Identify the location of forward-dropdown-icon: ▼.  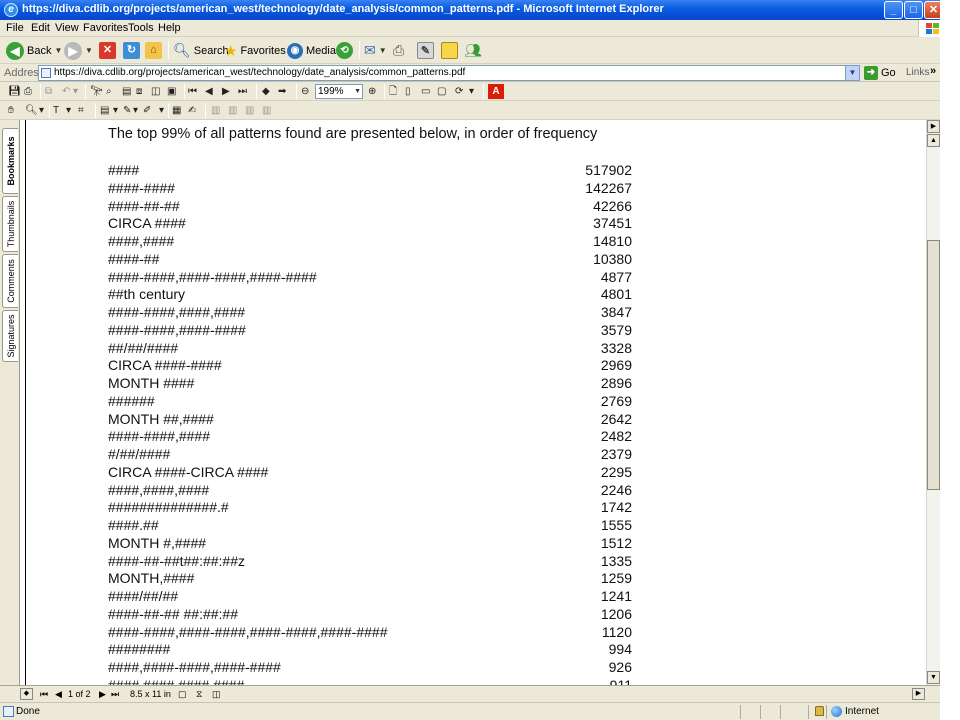
(89, 50).